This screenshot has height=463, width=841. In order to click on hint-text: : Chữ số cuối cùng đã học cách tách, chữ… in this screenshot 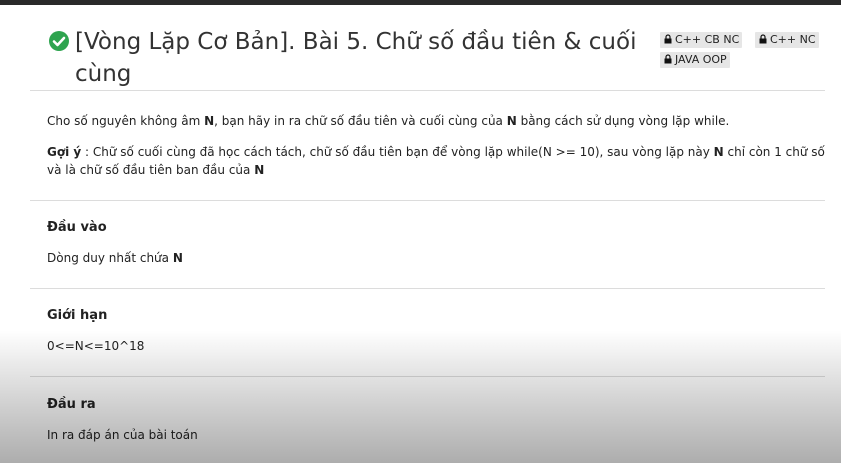, I will do `click(397, 152)`.